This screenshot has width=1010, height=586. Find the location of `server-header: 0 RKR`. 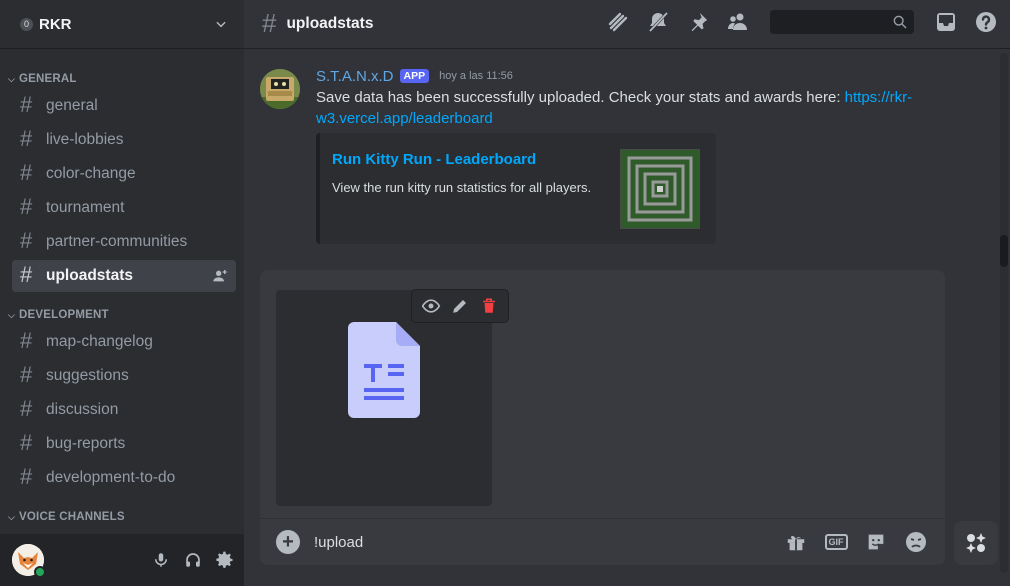

server-header: 0 RKR is located at coordinates (122, 24).